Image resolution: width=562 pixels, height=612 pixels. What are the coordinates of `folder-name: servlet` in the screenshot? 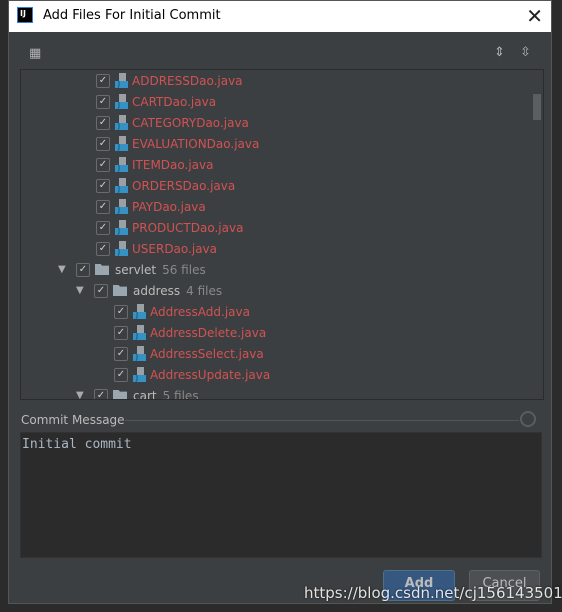 It's located at (136, 269).